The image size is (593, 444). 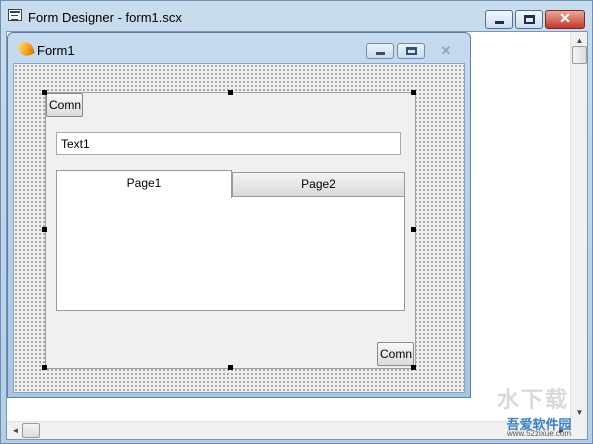 What do you see at coordinates (230, 367) in the screenshot?
I see `selection-handle-bottom-center` at bounding box center [230, 367].